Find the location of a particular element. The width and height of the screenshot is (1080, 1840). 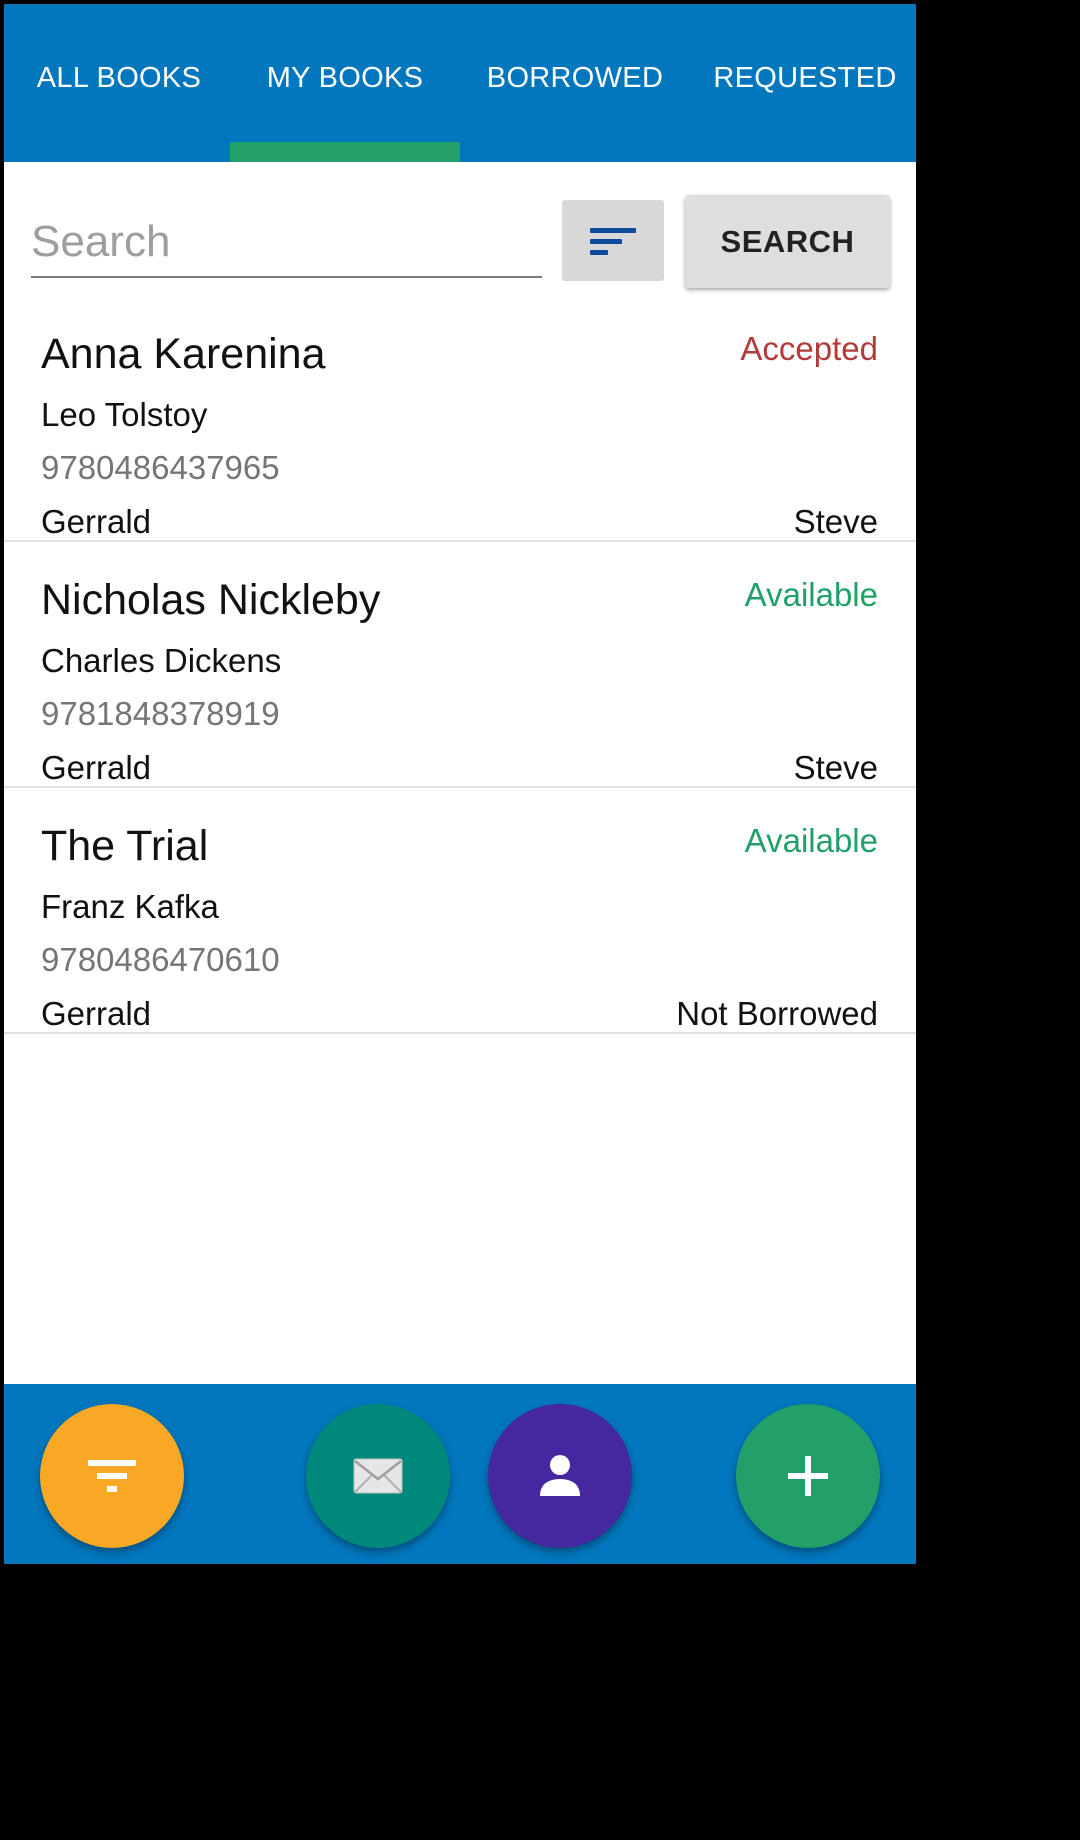

active-tab-indicator is located at coordinates (345, 152).